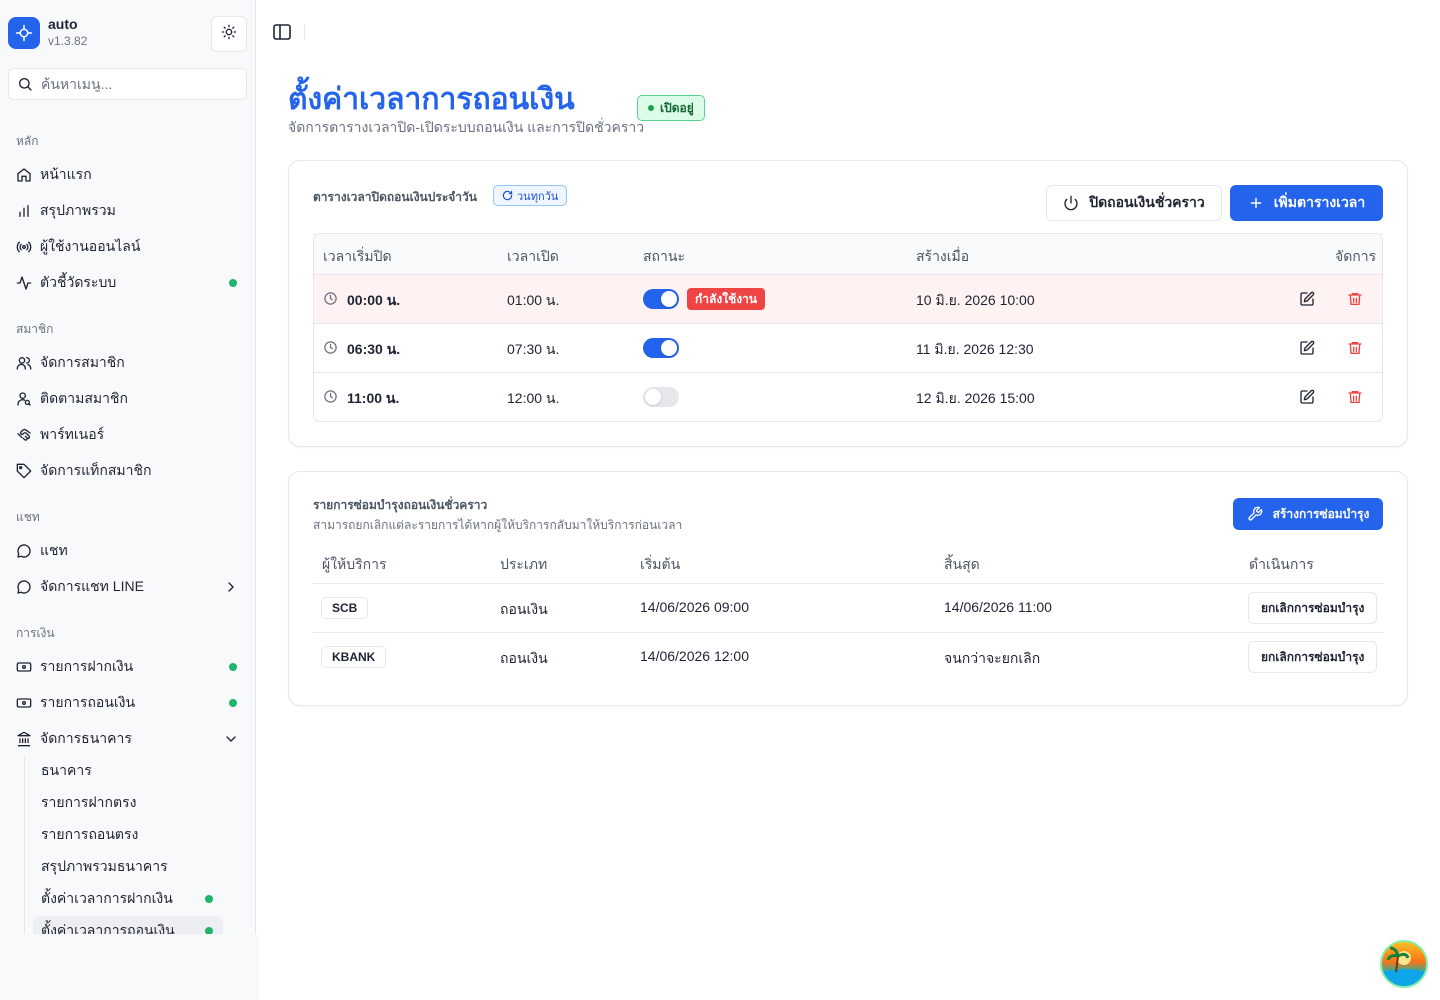  Describe the element at coordinates (533, 300) in the screenshot. I see `end-time: 01:00 น.` at that location.